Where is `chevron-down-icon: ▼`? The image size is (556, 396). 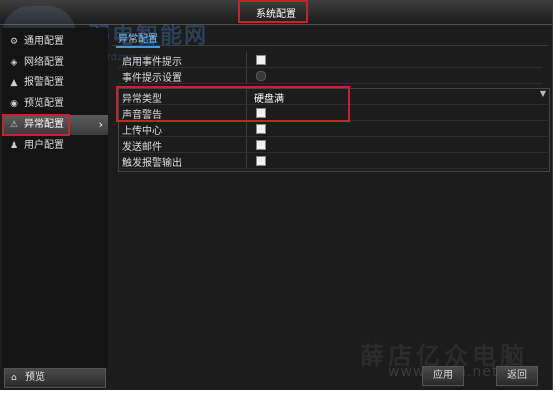
chevron-down-icon: ▼ is located at coordinates (543, 93).